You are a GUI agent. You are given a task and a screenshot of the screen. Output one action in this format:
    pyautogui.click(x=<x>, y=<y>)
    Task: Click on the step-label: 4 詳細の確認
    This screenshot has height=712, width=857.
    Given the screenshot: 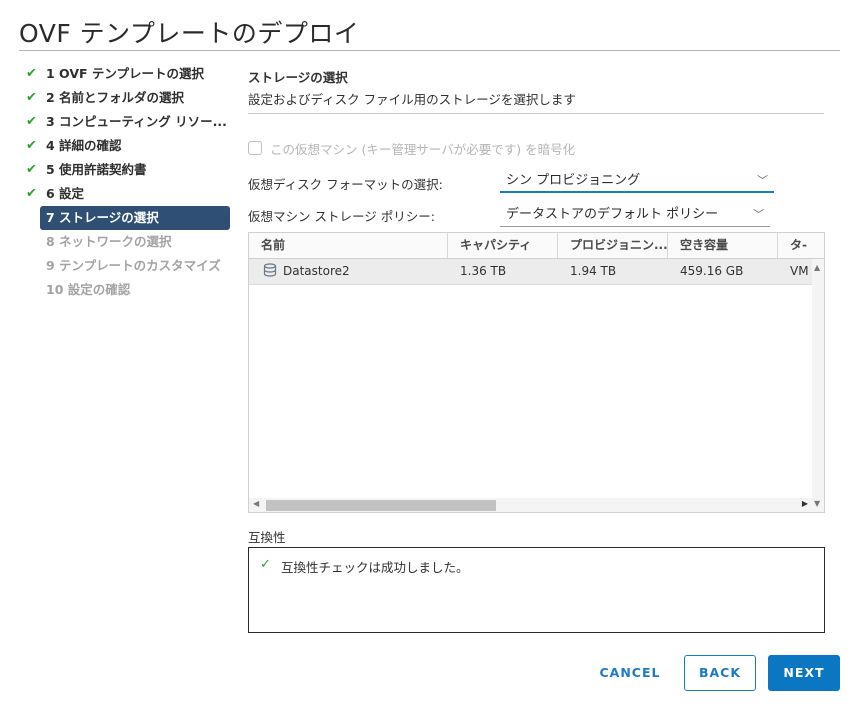 What is the action you would take?
    pyautogui.click(x=84, y=145)
    